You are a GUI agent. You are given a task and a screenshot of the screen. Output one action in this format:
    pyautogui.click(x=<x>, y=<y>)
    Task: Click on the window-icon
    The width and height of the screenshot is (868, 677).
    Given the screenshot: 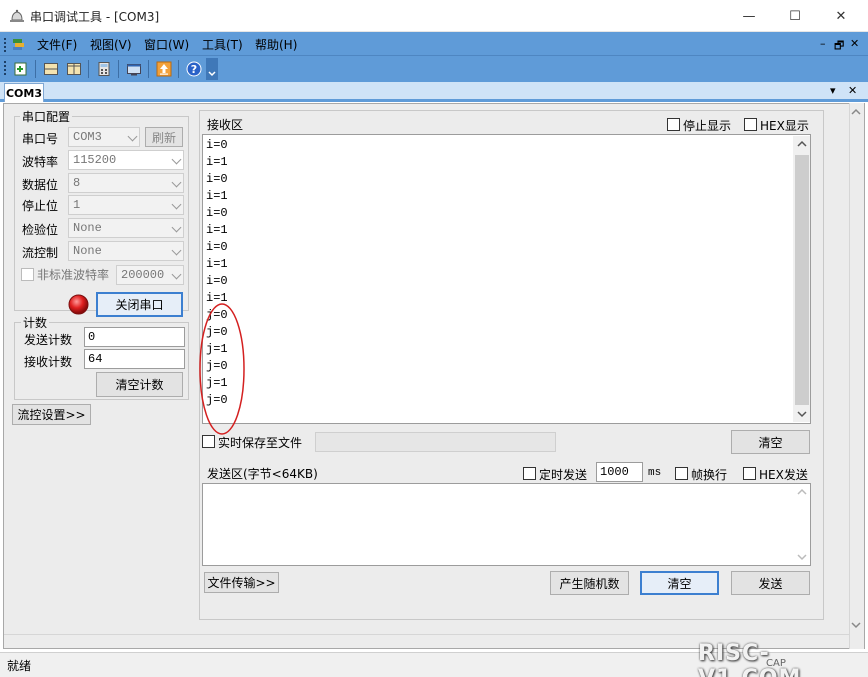 What is the action you would take?
    pyautogui.click(x=134, y=69)
    